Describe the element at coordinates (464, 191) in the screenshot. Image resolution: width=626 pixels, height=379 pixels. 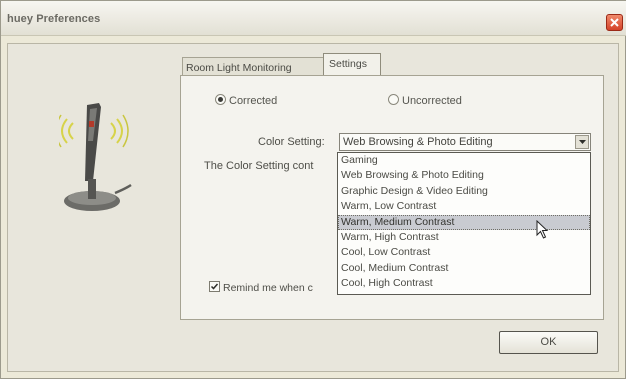
I see `dropdown-option-graphic-design: Graphic Design & Video Editing` at that location.